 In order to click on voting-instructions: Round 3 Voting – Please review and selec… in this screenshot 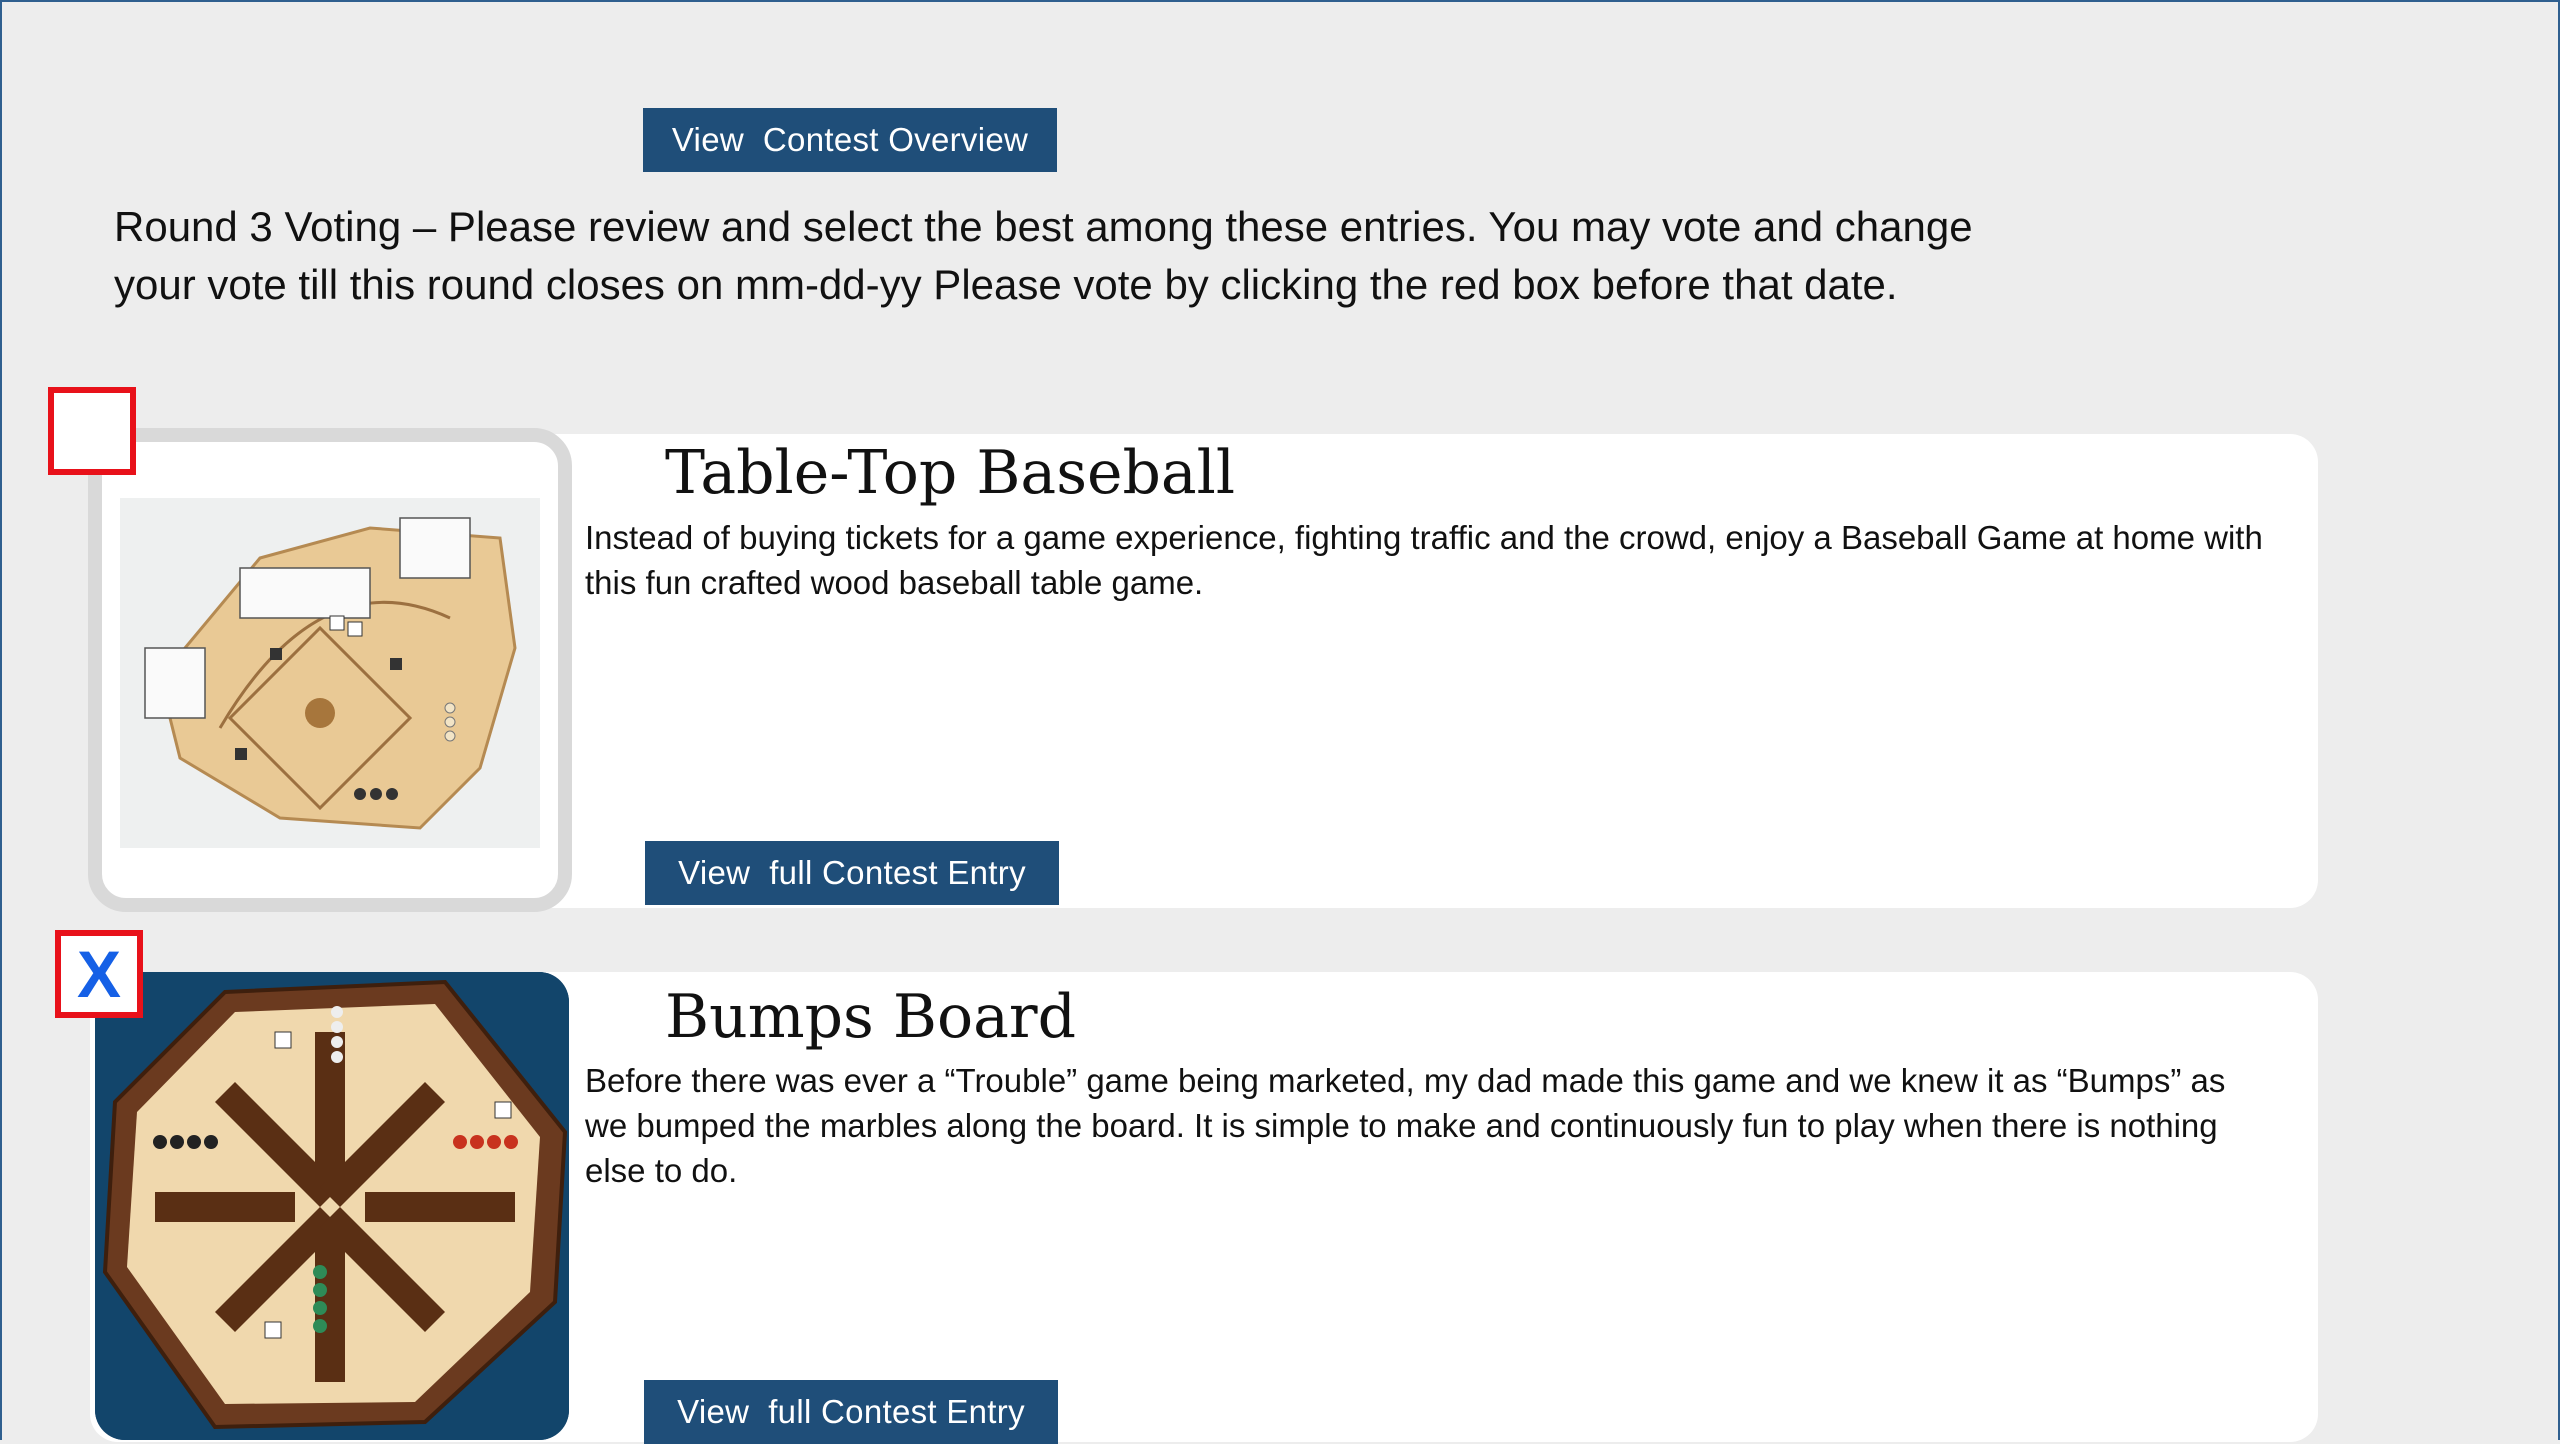, I will do `click(1109, 256)`.